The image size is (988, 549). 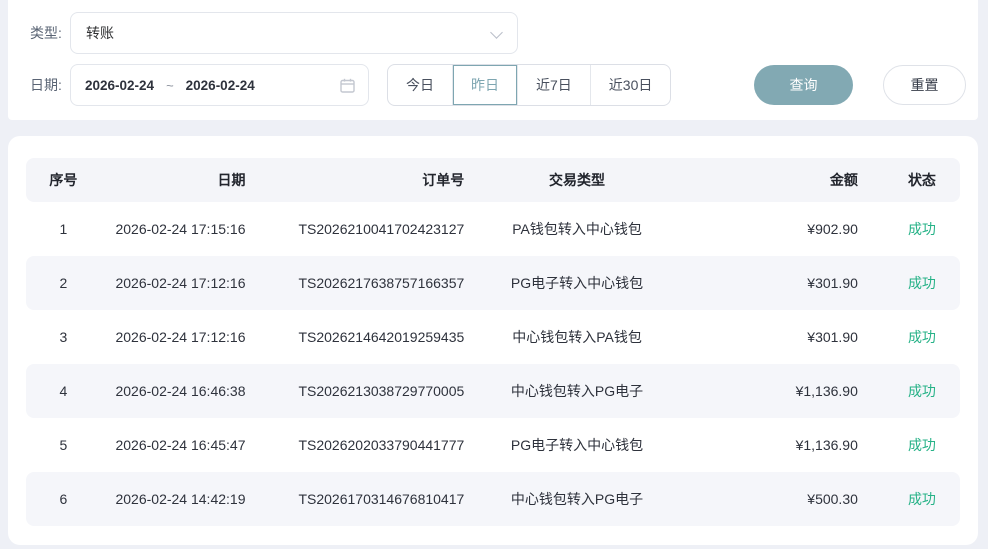 What do you see at coordinates (496, 32) in the screenshot?
I see `chevron-down-icon` at bounding box center [496, 32].